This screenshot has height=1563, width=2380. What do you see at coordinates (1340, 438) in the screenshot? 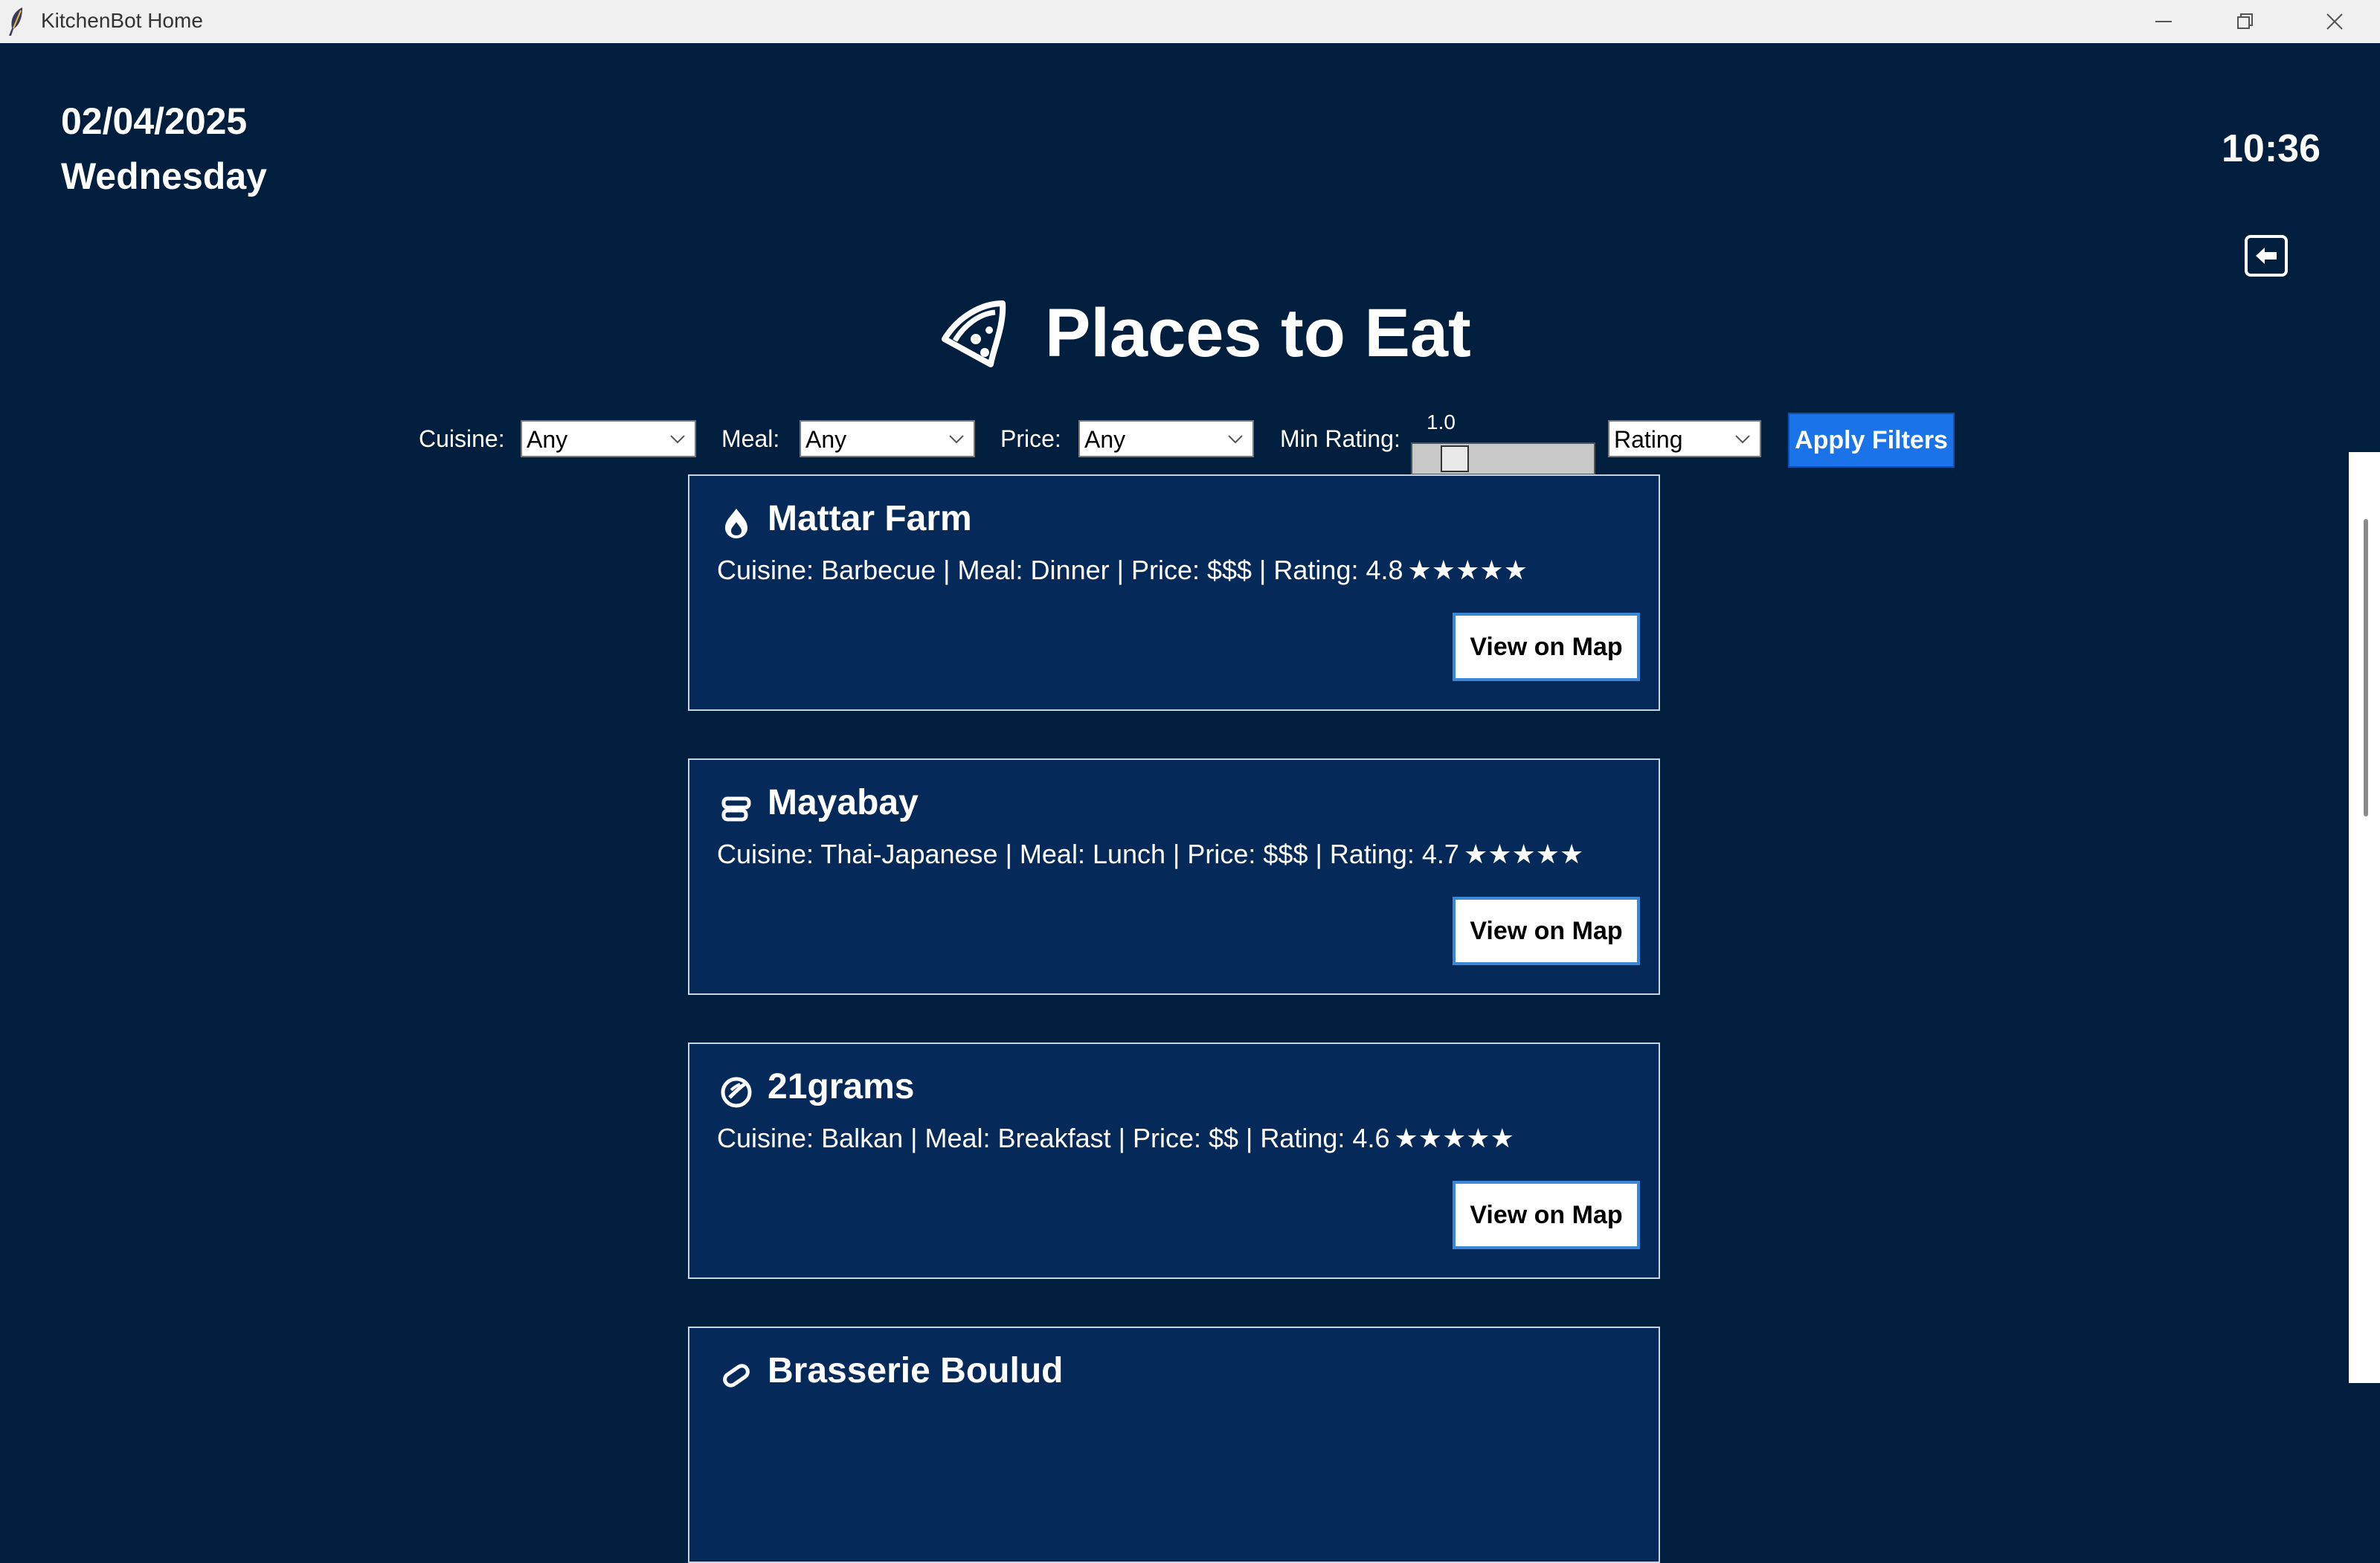
I see `min-rating-label: Min Rating:` at bounding box center [1340, 438].